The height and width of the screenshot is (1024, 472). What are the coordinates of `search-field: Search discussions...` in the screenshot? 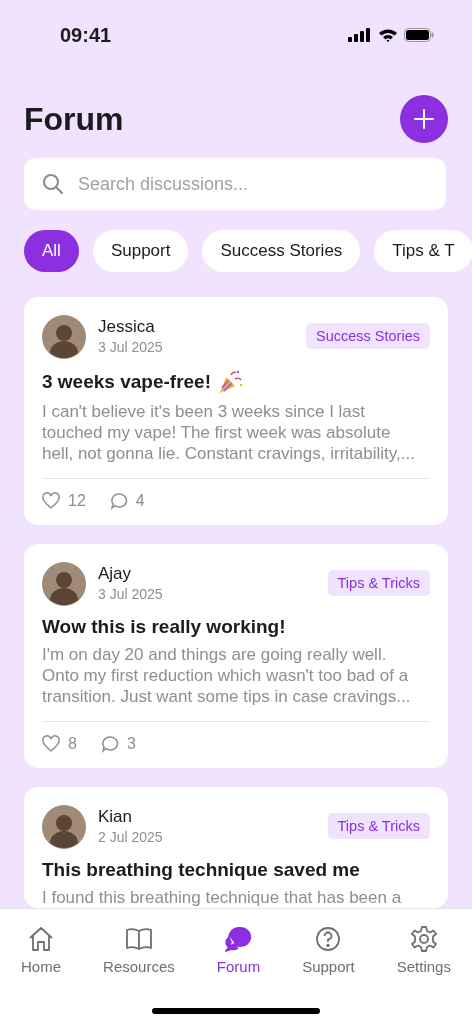 It's located at (235, 184).